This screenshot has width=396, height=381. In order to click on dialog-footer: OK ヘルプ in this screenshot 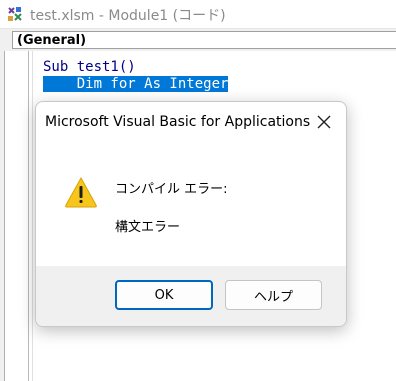, I will do `click(191, 296)`.